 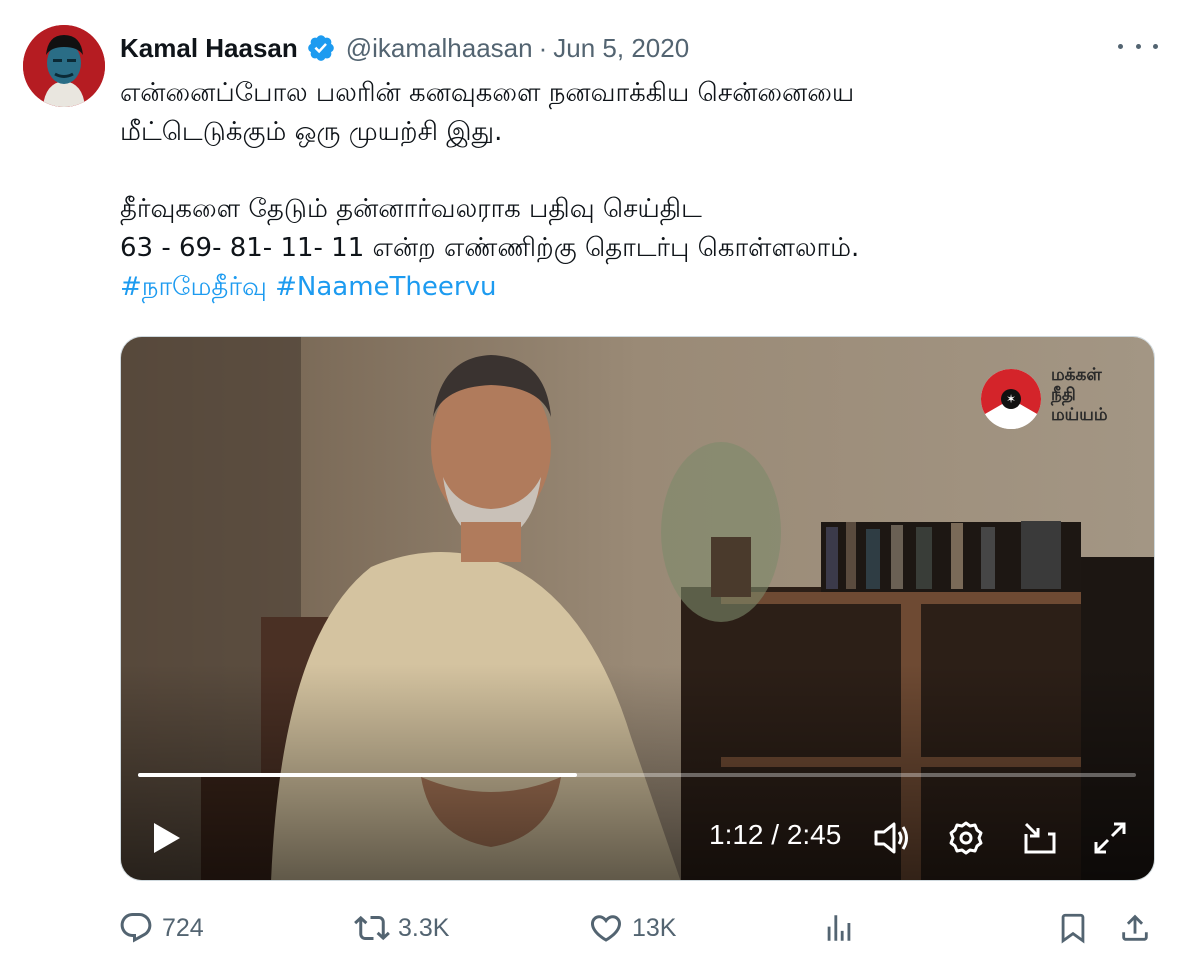 What do you see at coordinates (136, 928) in the screenshot?
I see `reply-icon` at bounding box center [136, 928].